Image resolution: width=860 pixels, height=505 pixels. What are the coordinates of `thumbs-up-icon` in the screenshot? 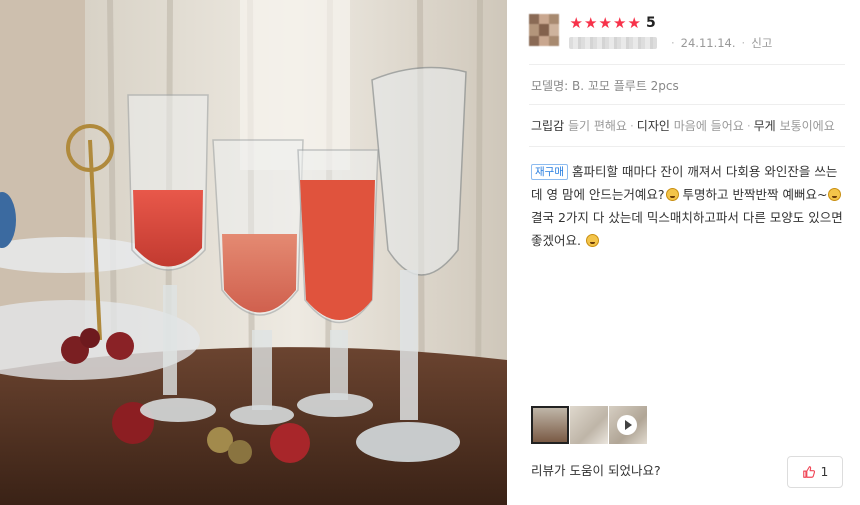 It's located at (808, 472).